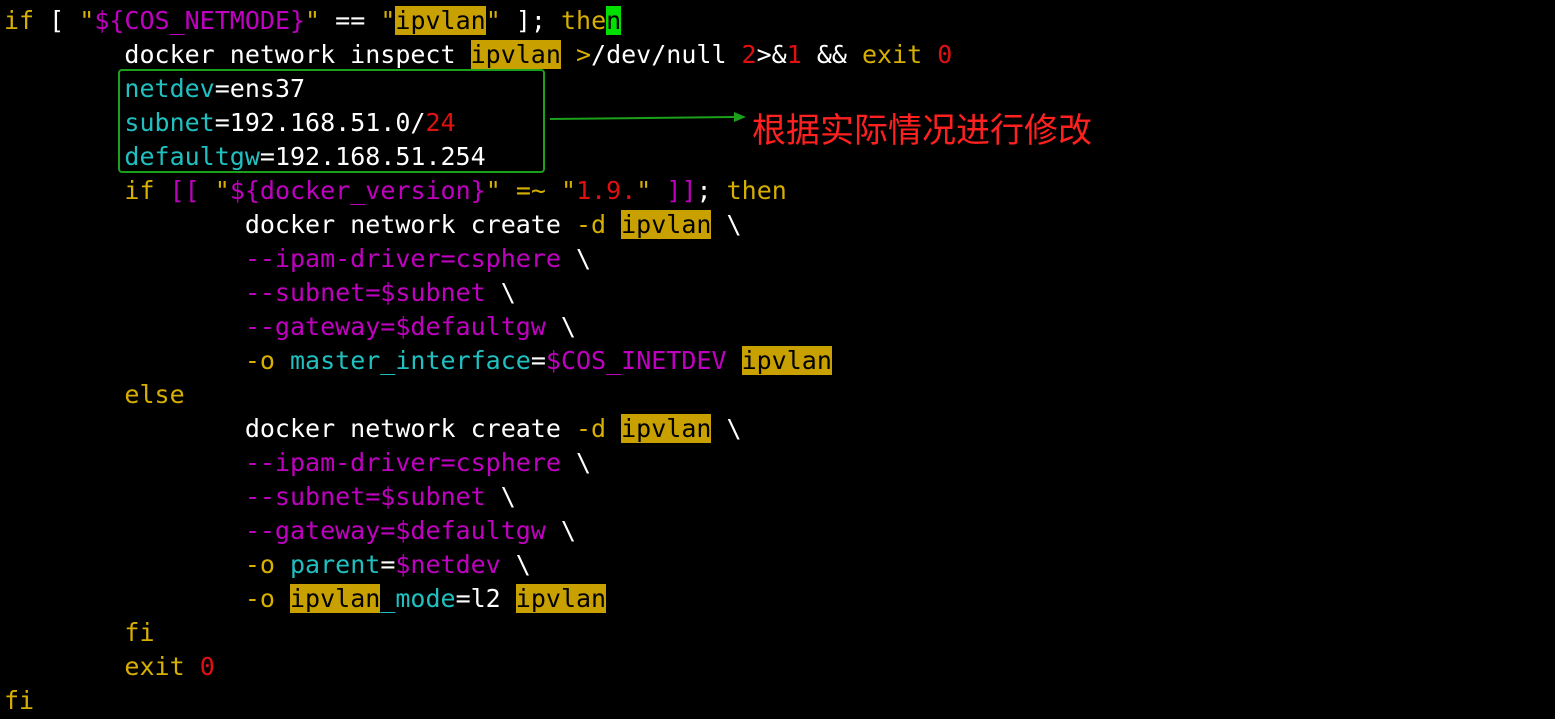  Describe the element at coordinates (922, 131) in the screenshot. I see `annotation-text: 根据实际情况进行修改` at that location.